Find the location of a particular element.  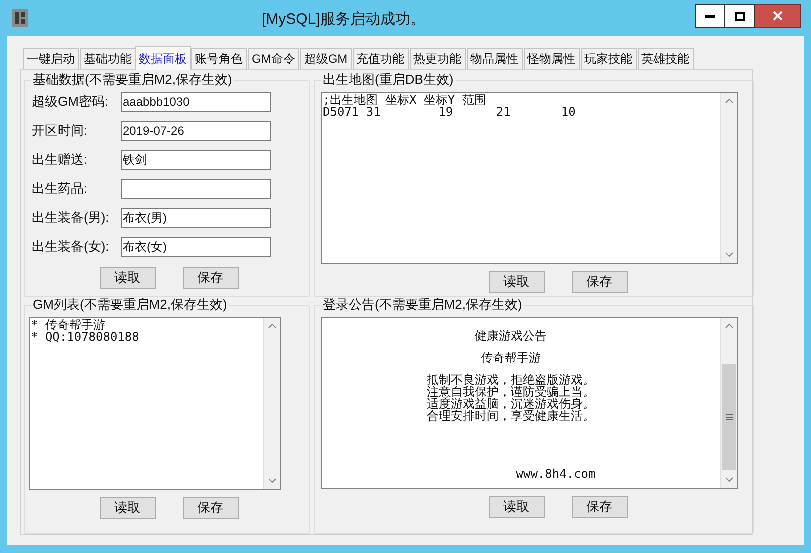

tab: 玩家技能 is located at coordinates (608, 58).